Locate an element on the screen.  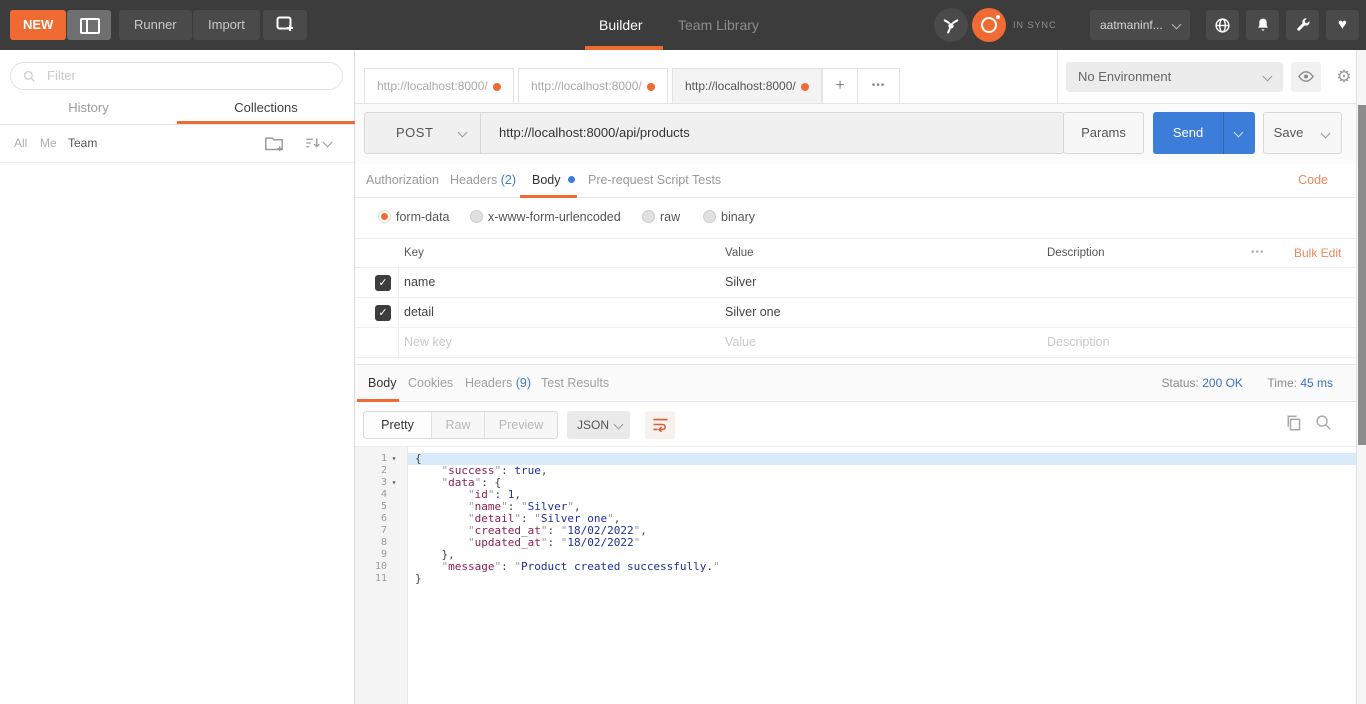
method-select: POST is located at coordinates (423, 133).